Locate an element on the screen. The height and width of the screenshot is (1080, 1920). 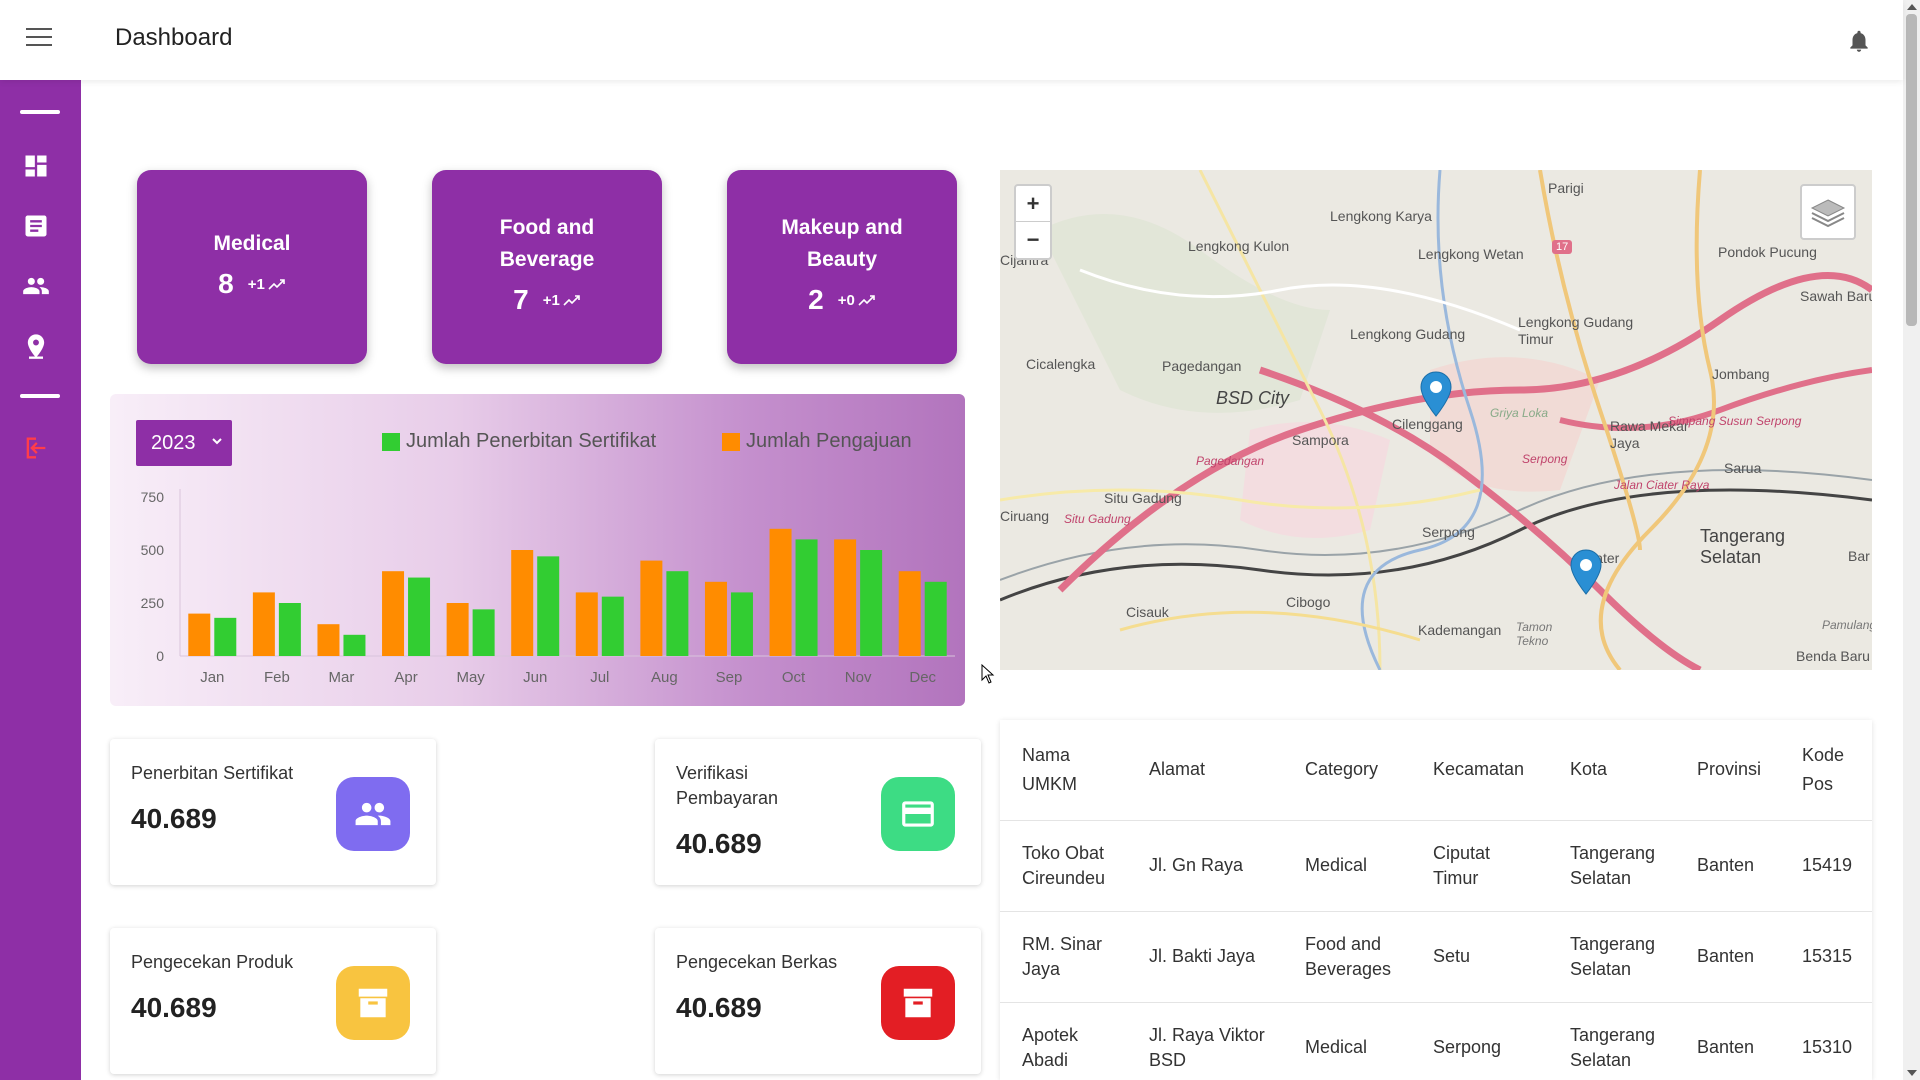
map-label: BSD City is located at coordinates (1253, 398).